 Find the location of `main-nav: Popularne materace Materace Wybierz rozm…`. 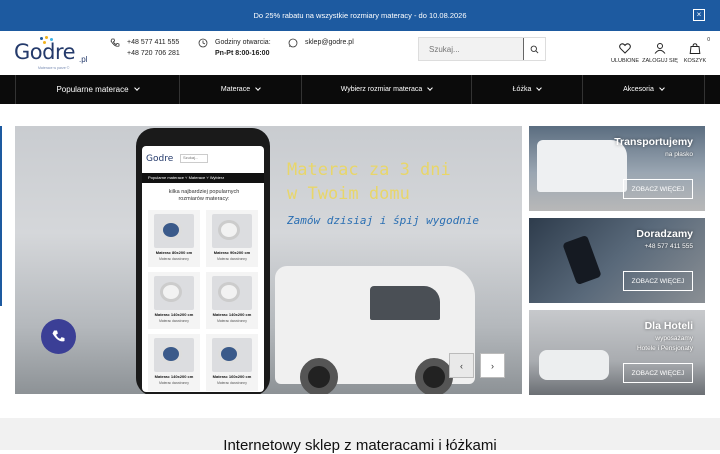

main-nav: Popularne materace Materace Wybierz rozm… is located at coordinates (360, 89).